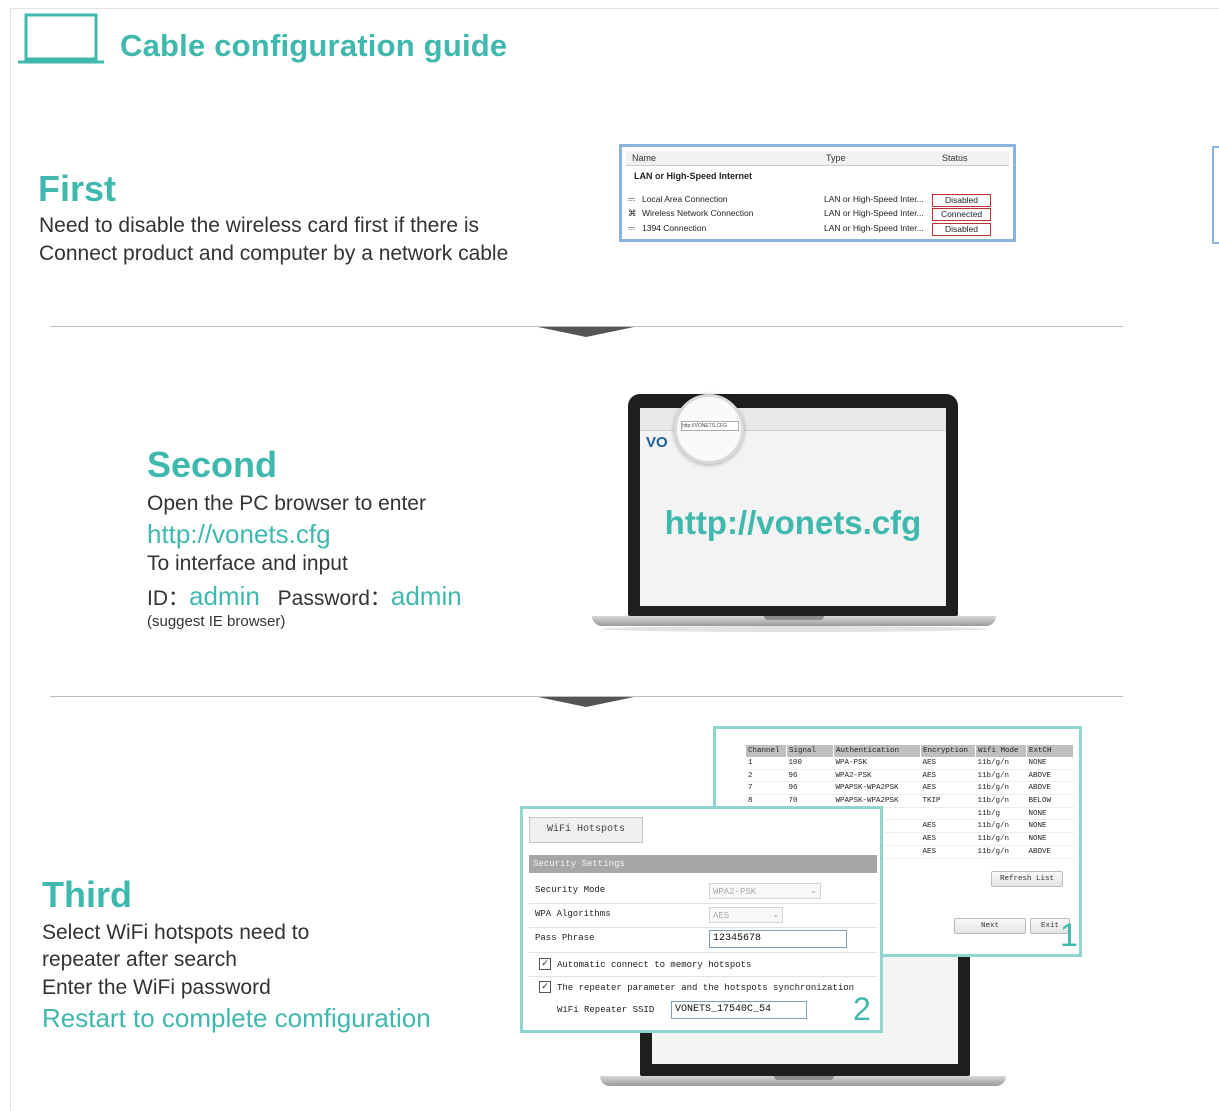  I want to click on cell-extch: BELOW, so click(1050, 801).